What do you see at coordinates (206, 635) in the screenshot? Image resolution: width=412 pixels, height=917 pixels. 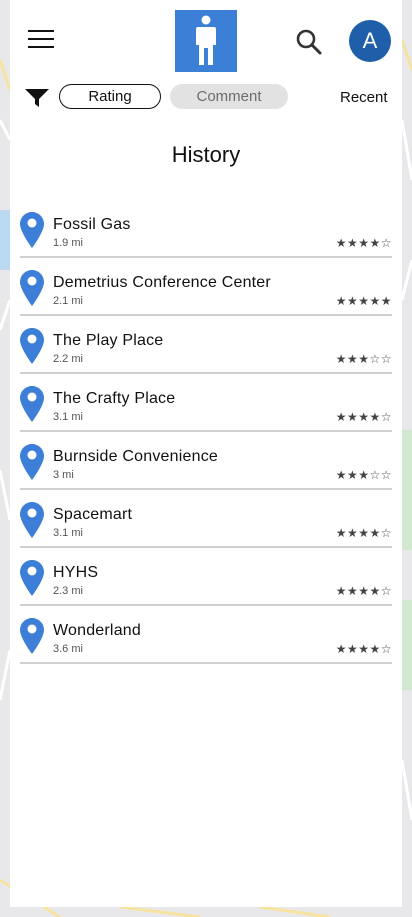 I see `history-list-item: Wonderland 3.6 mi ★★★★☆` at bounding box center [206, 635].